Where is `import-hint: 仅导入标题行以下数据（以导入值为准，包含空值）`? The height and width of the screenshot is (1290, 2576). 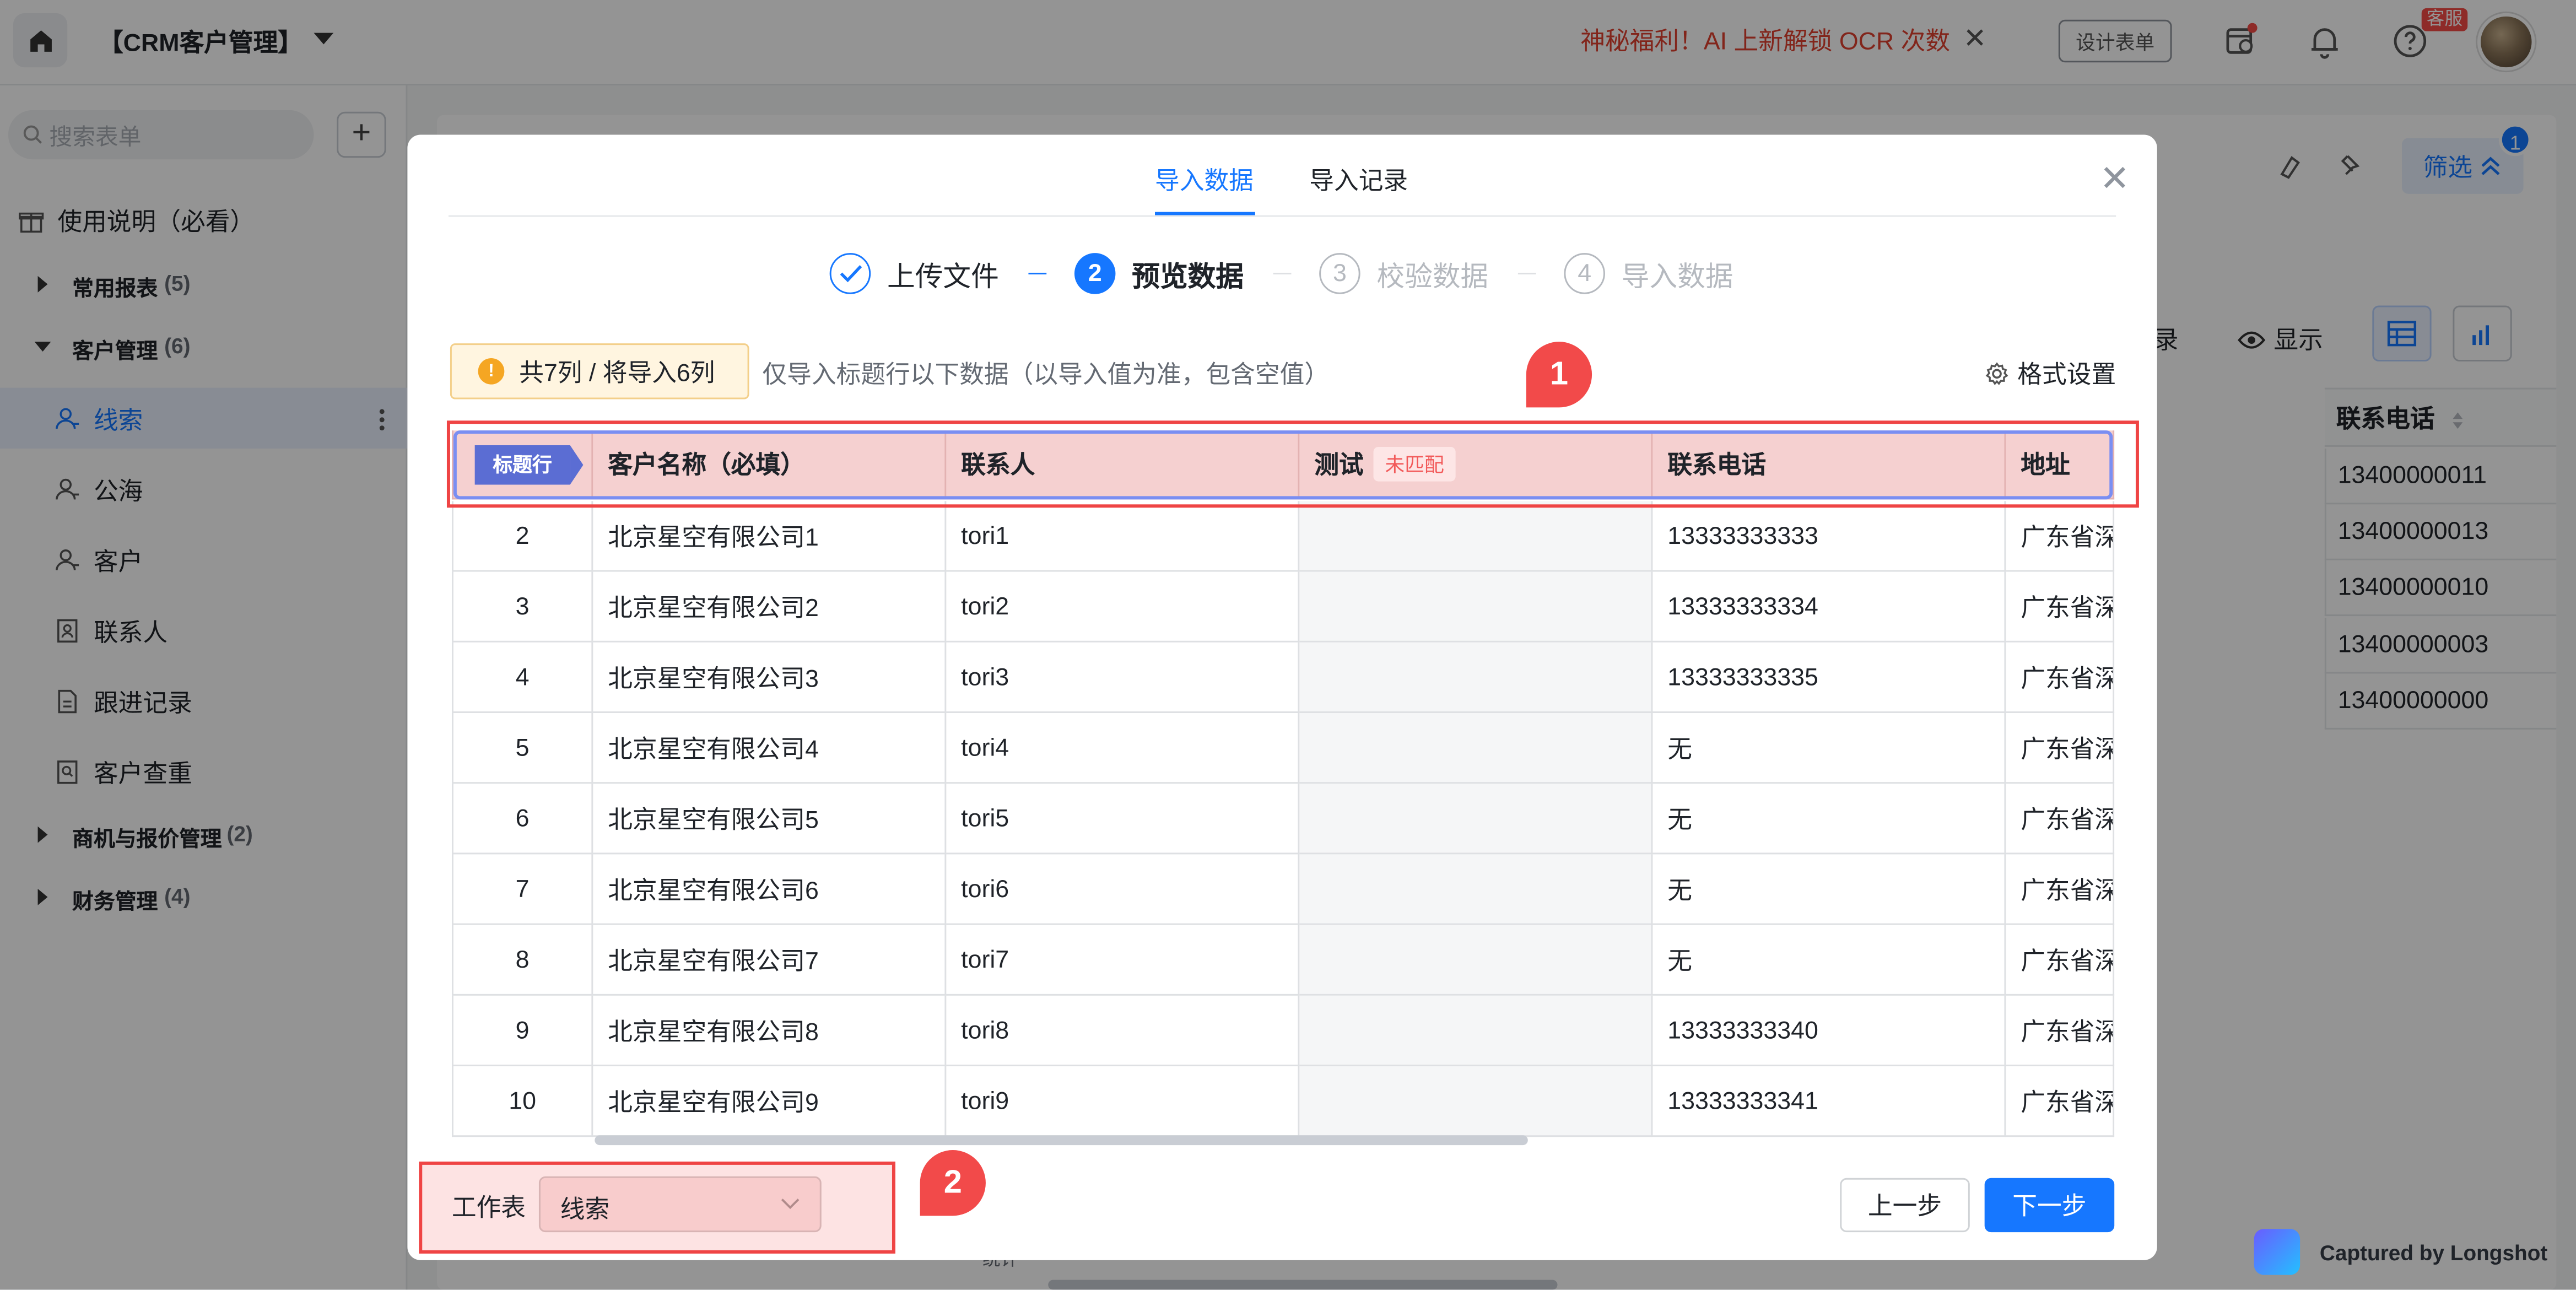 import-hint: 仅导入标题行以下数据（以导入值为准，包含空值） is located at coordinates (1046, 375).